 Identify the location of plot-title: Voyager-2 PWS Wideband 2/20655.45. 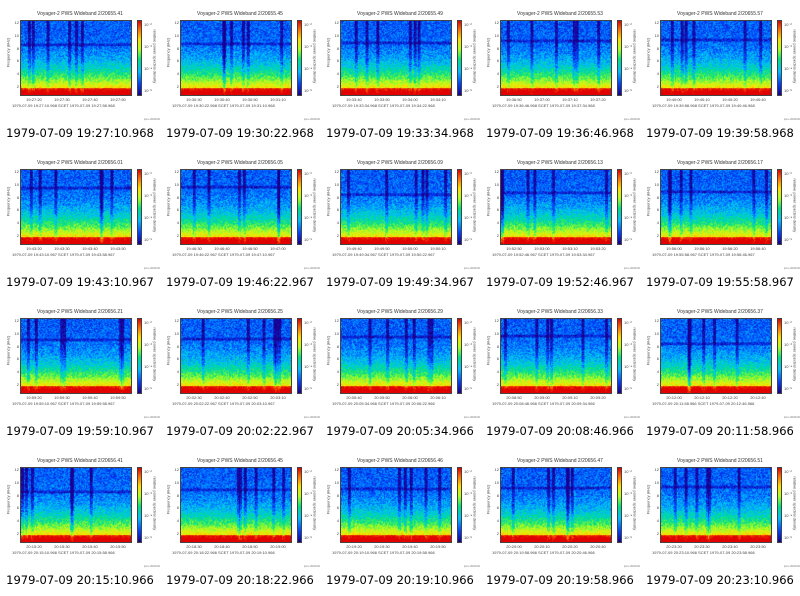
(240, 14).